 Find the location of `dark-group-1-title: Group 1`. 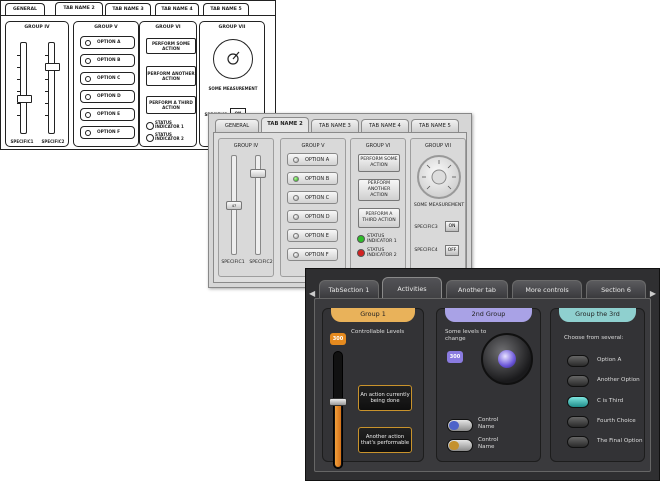

dark-group-1-title: Group 1 is located at coordinates (373, 315).